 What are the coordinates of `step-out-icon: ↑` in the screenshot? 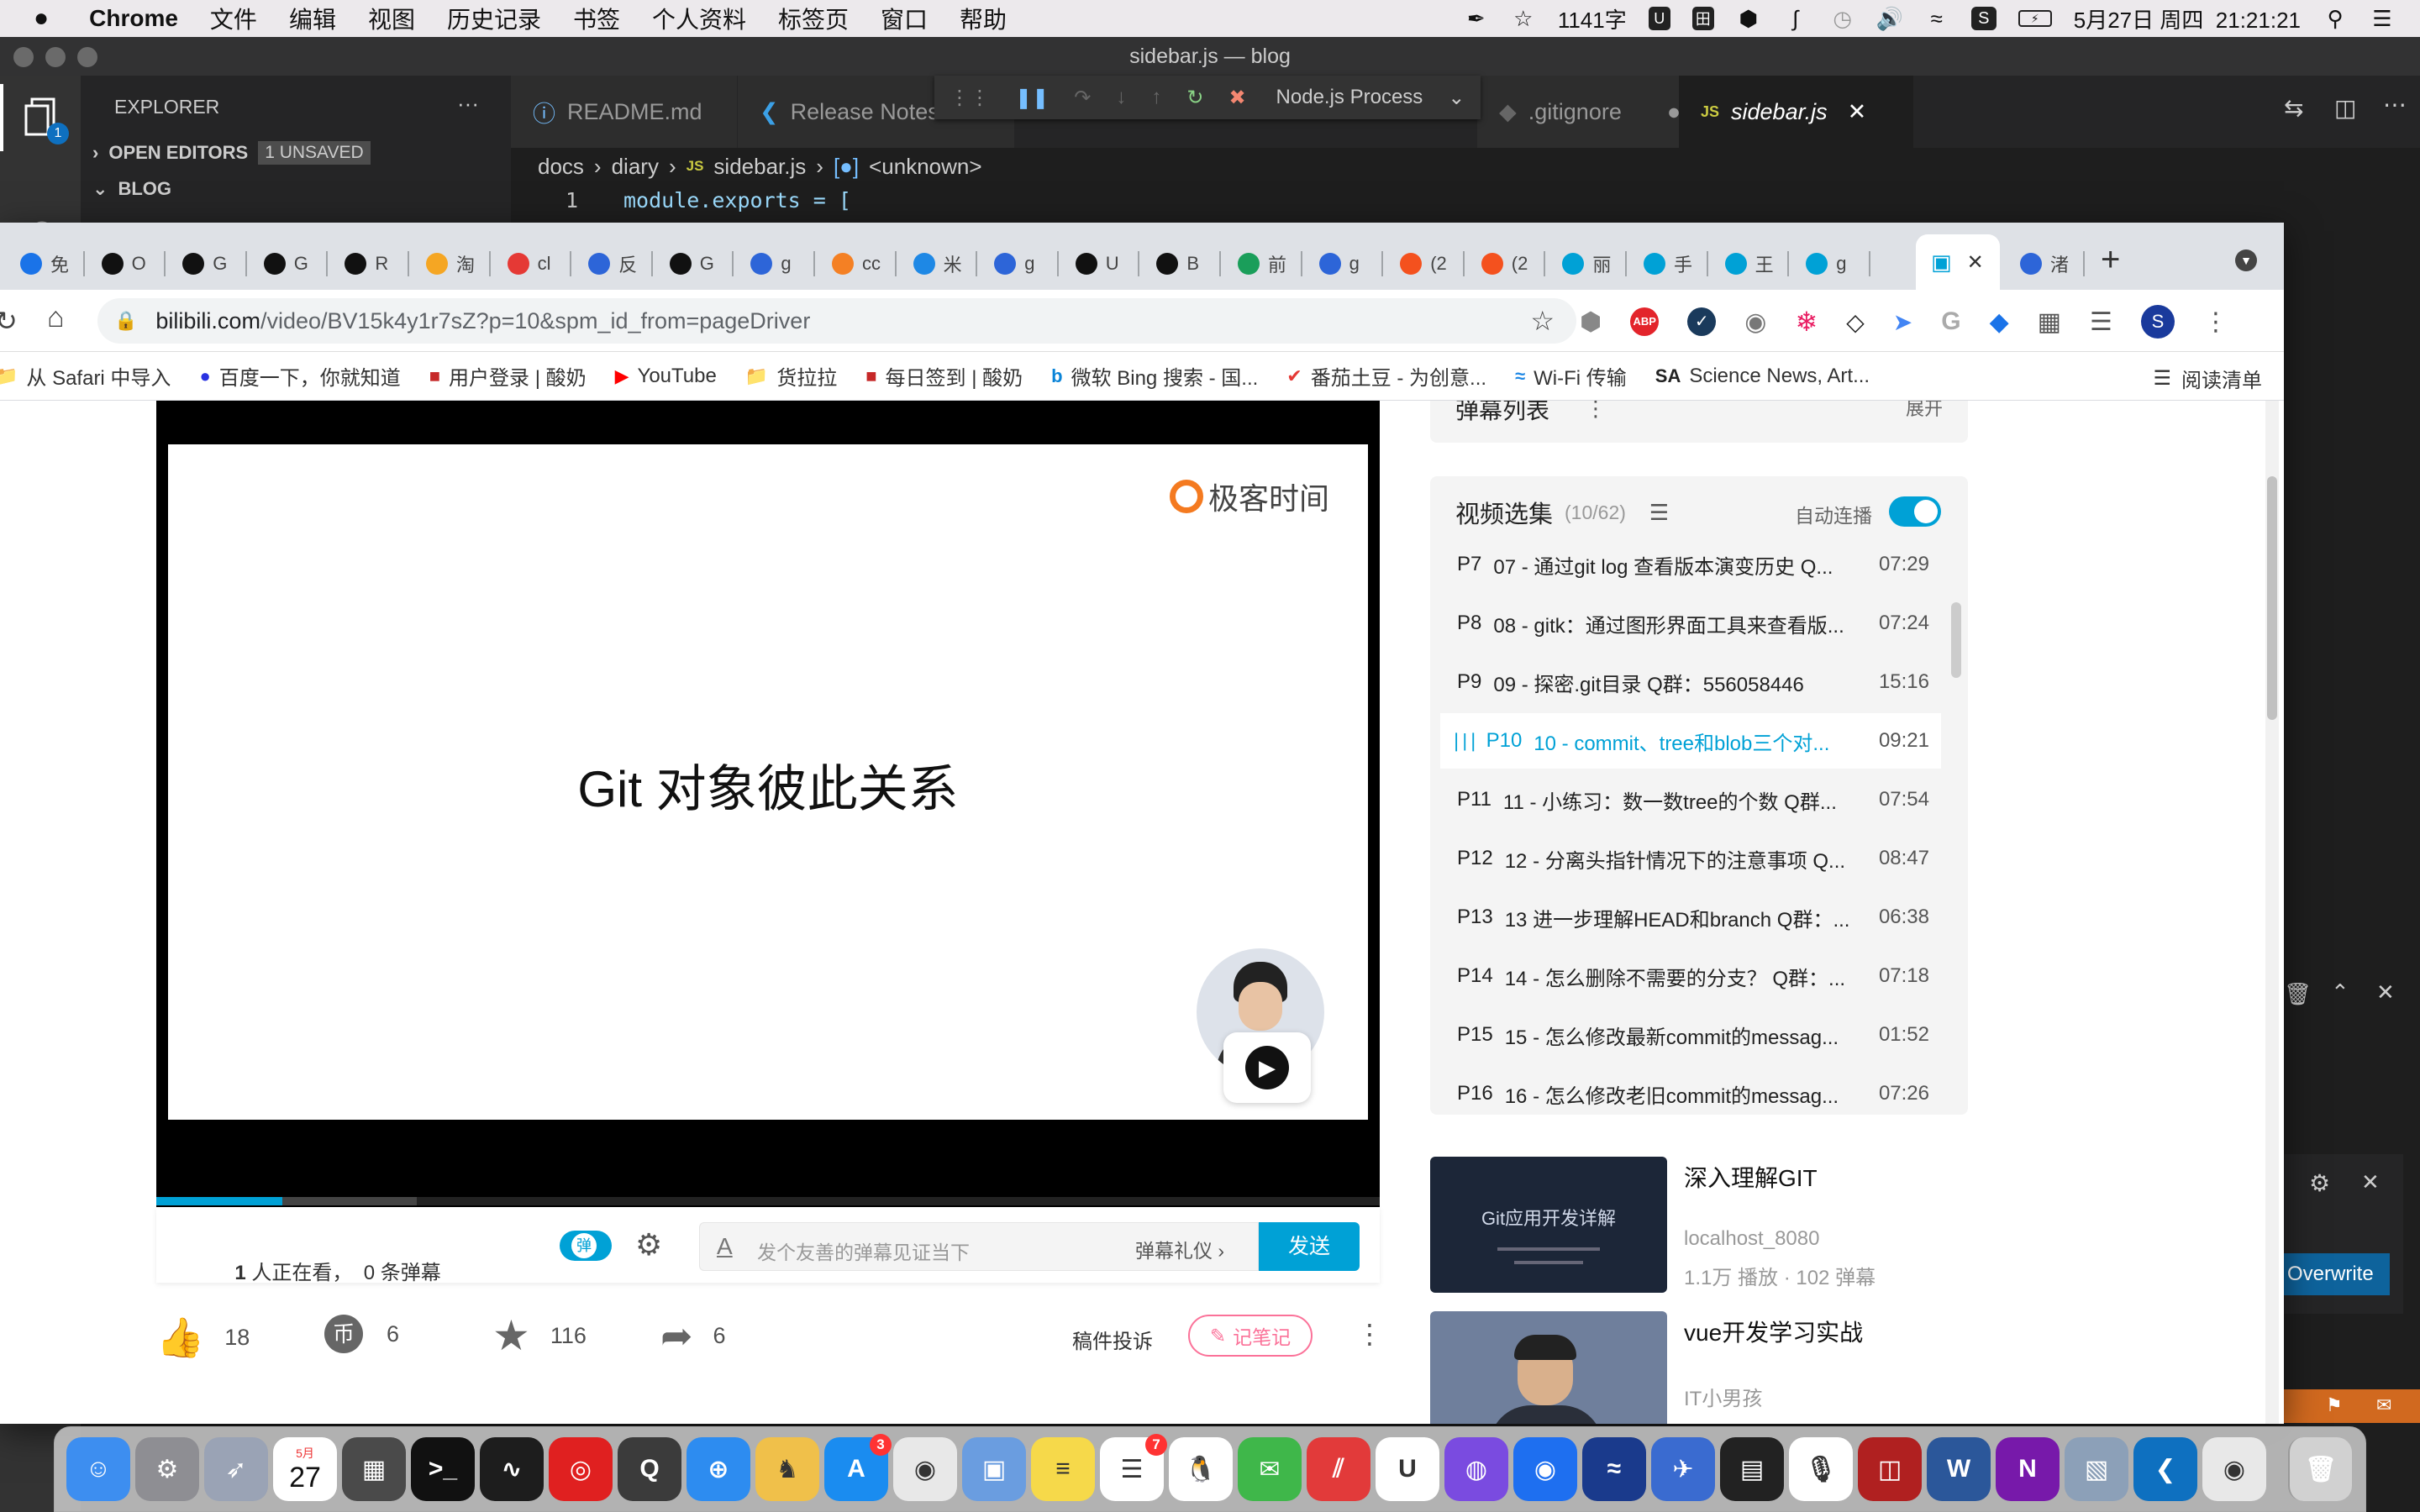 It's located at (1156, 97).